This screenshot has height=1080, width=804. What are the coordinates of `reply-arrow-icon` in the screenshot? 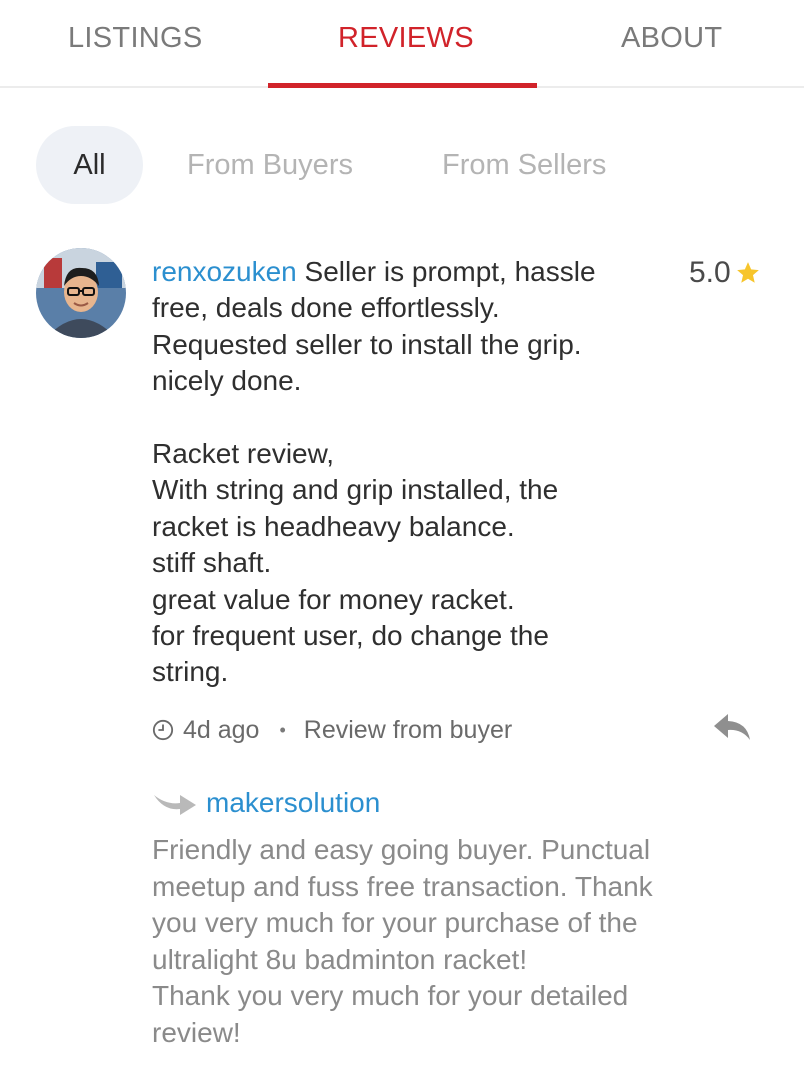 It's located at (175, 805).